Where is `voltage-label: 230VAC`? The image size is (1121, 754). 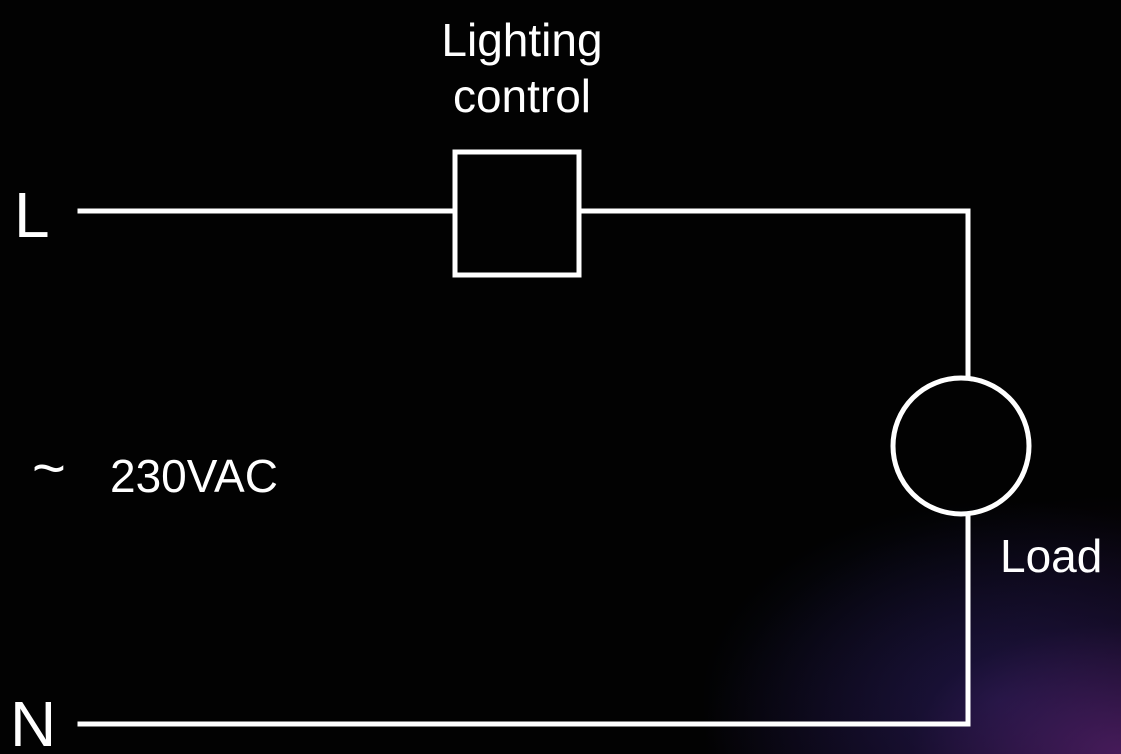
voltage-label: 230VAC is located at coordinates (194, 476).